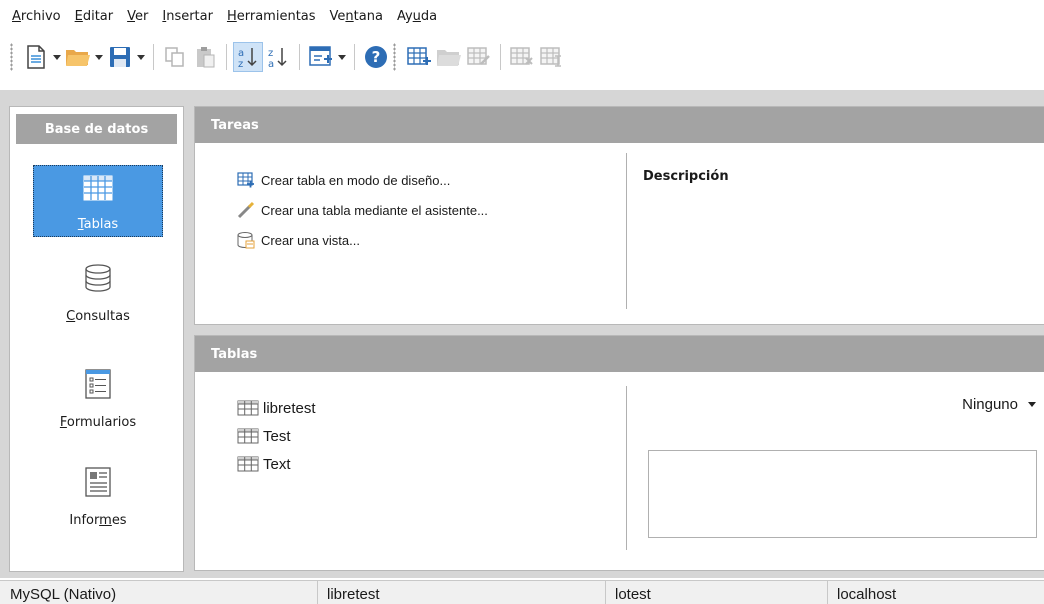  Describe the element at coordinates (175, 57) in the screenshot. I see `copy-icon` at that location.